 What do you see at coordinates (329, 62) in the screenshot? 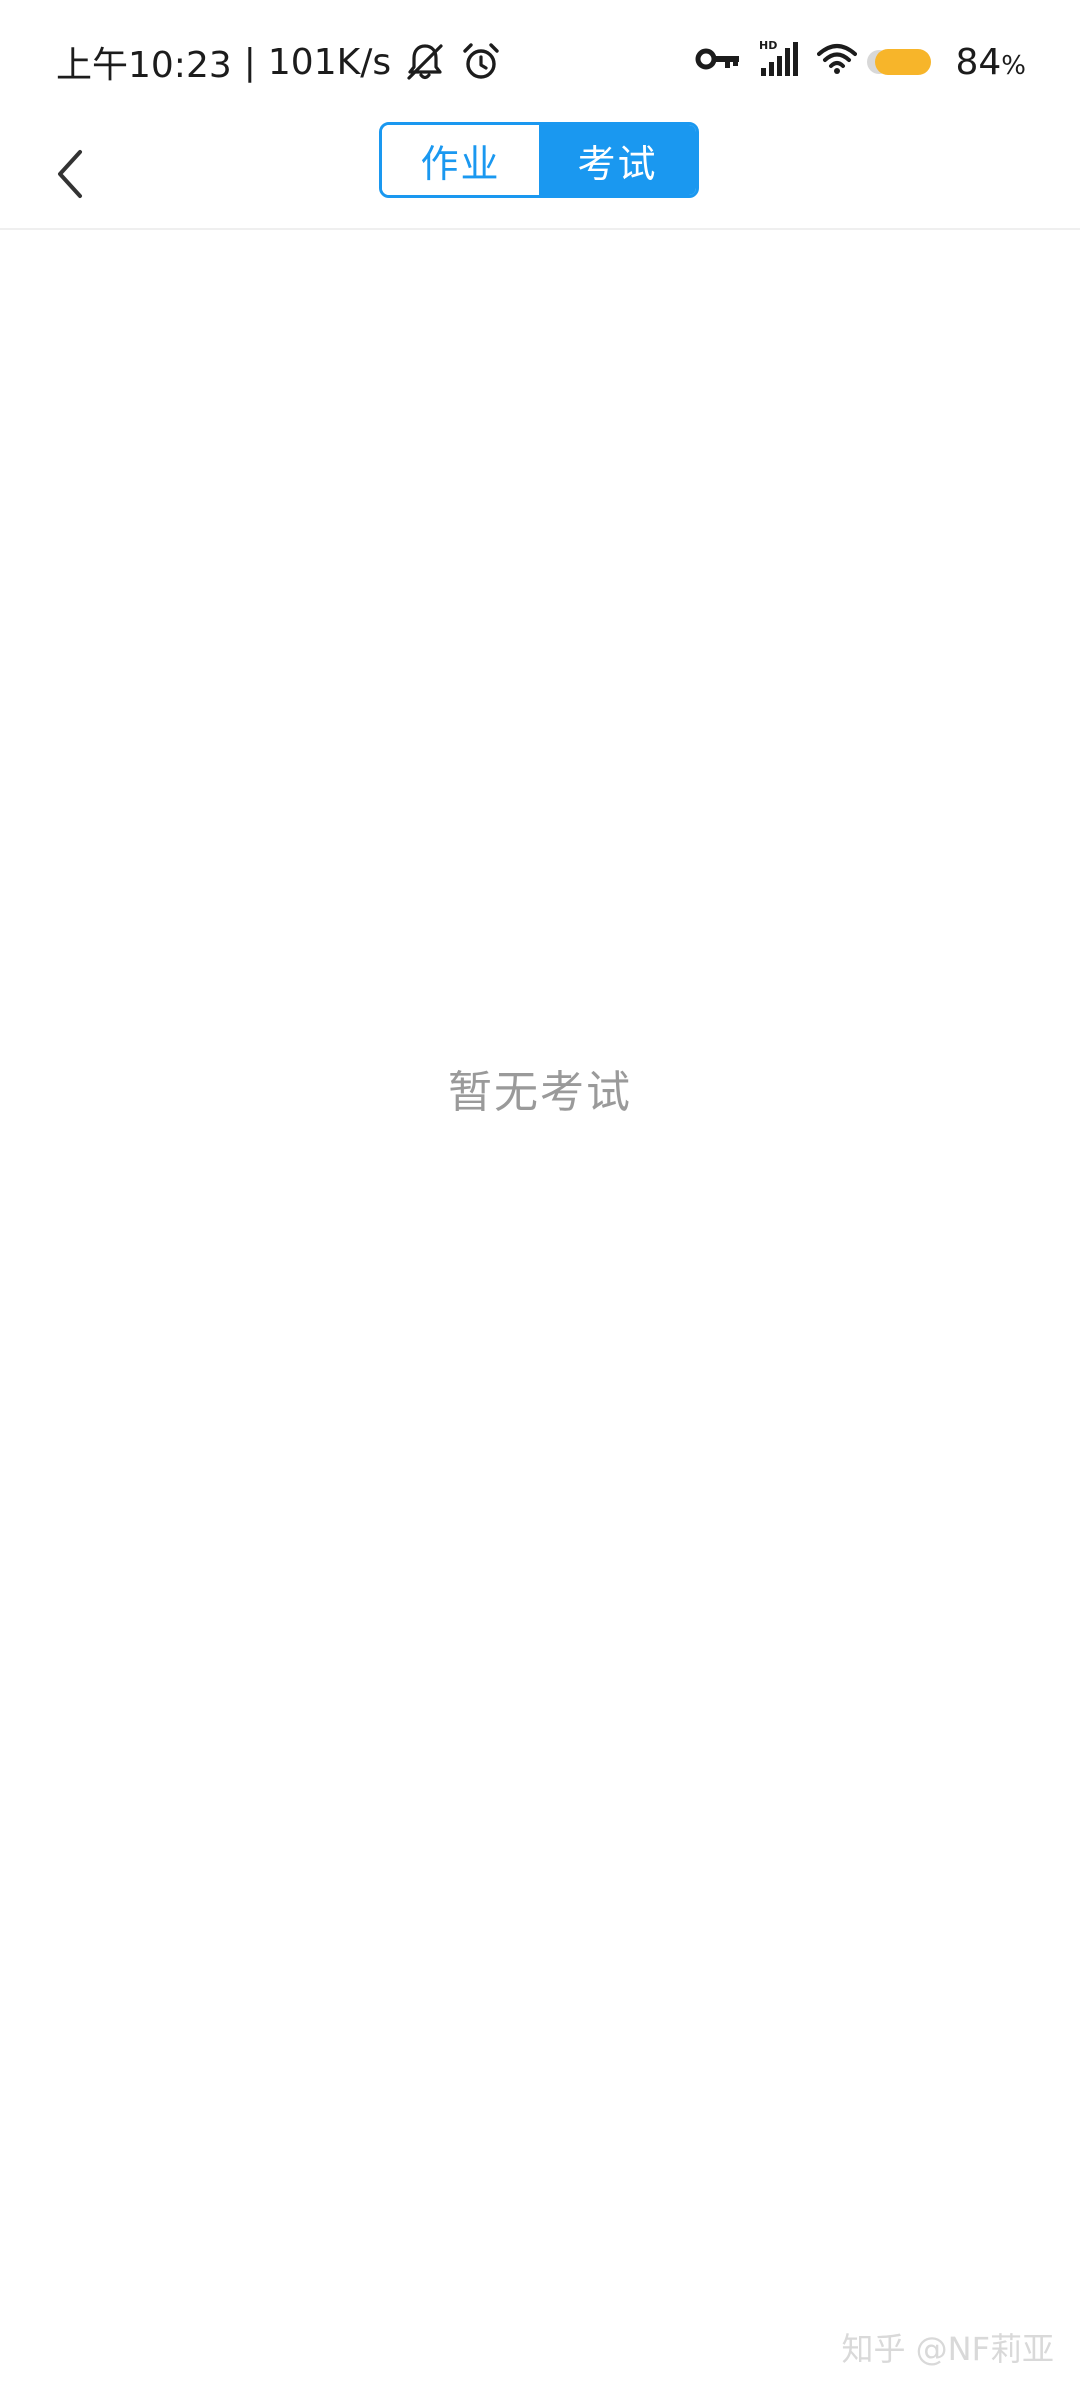
I see `network-speed: 101K/s` at bounding box center [329, 62].